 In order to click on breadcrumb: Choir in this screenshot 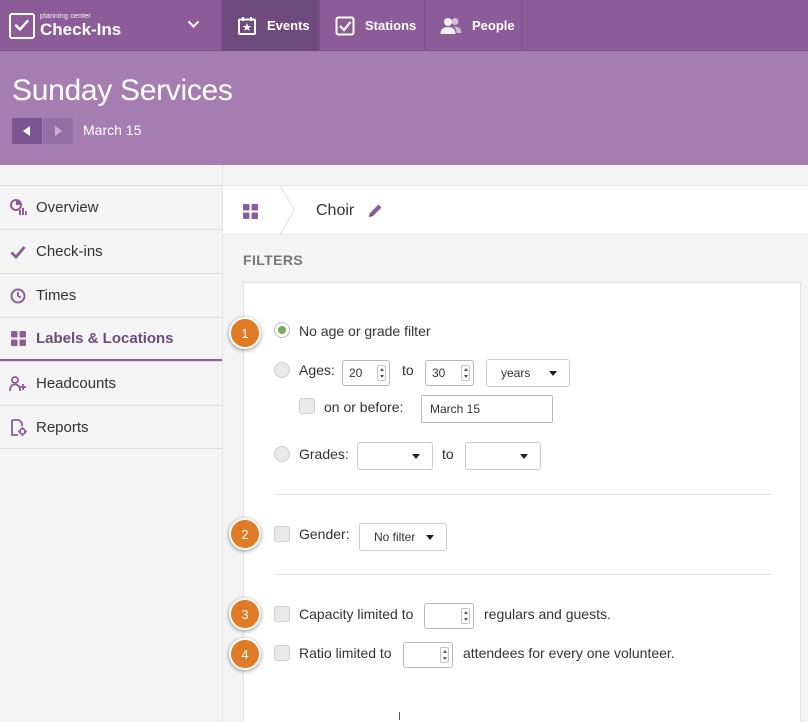, I will do `click(515, 210)`.